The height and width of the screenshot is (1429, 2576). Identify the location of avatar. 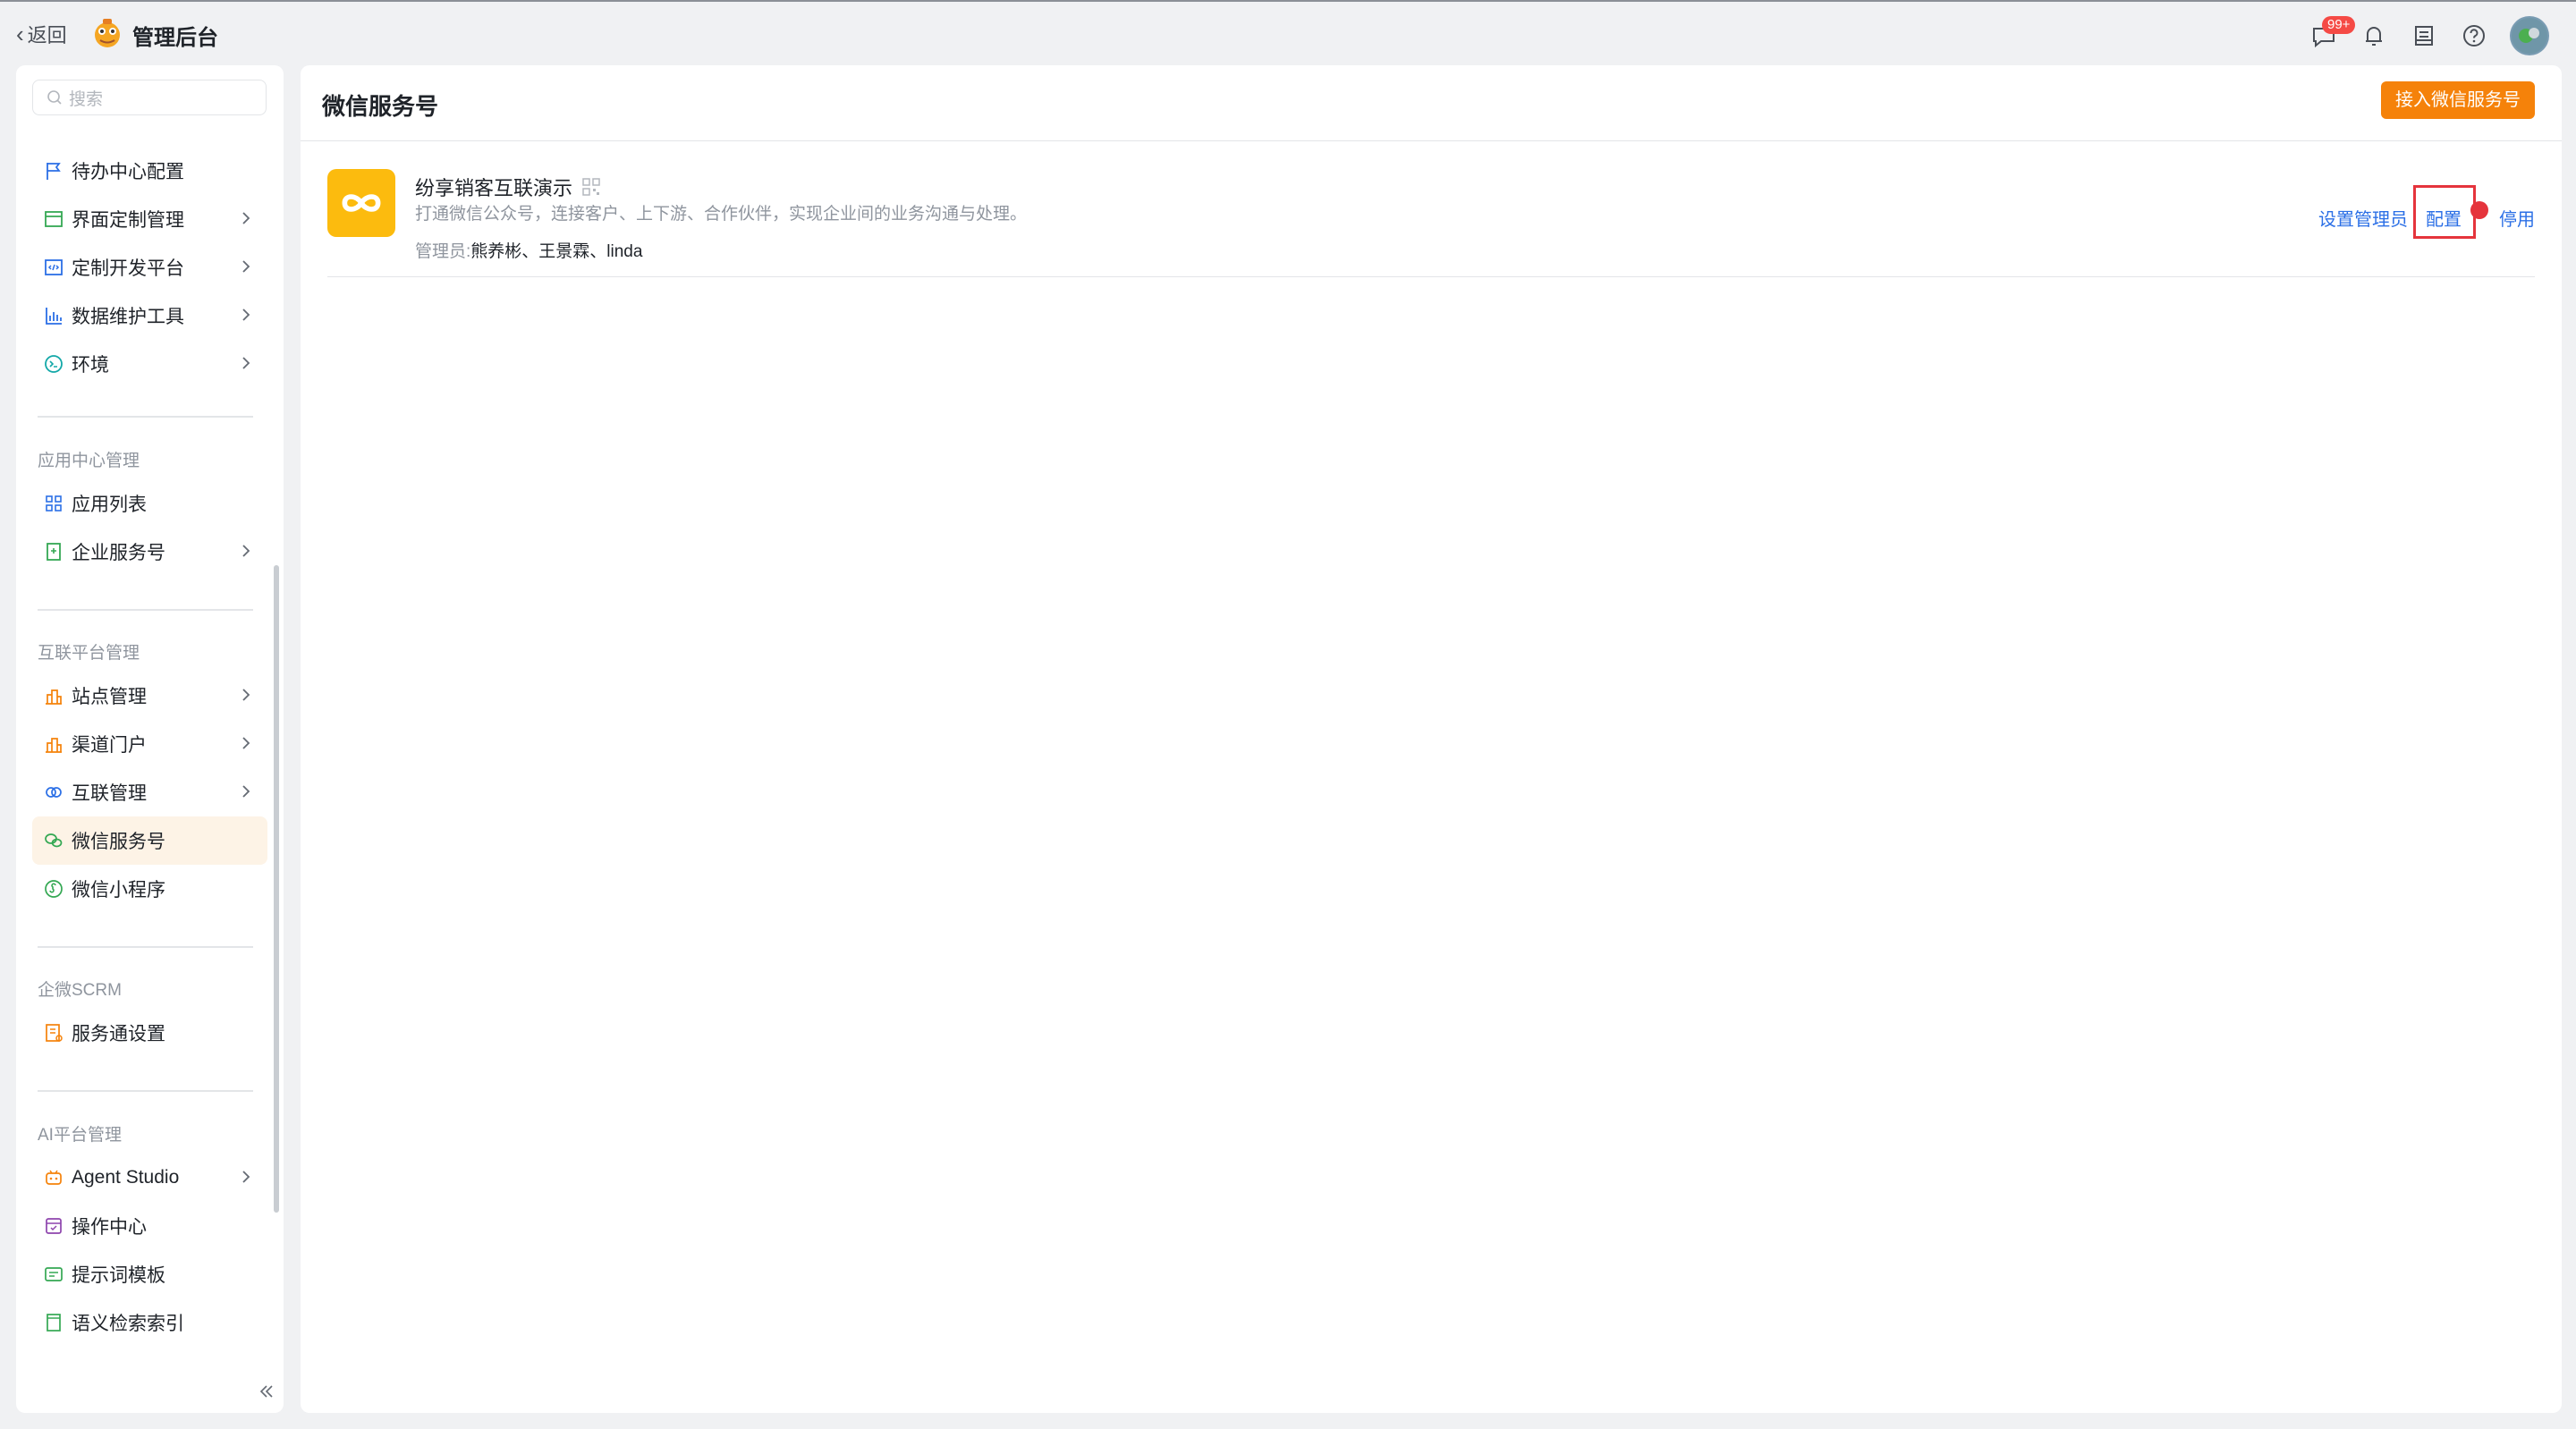
(2529, 35).